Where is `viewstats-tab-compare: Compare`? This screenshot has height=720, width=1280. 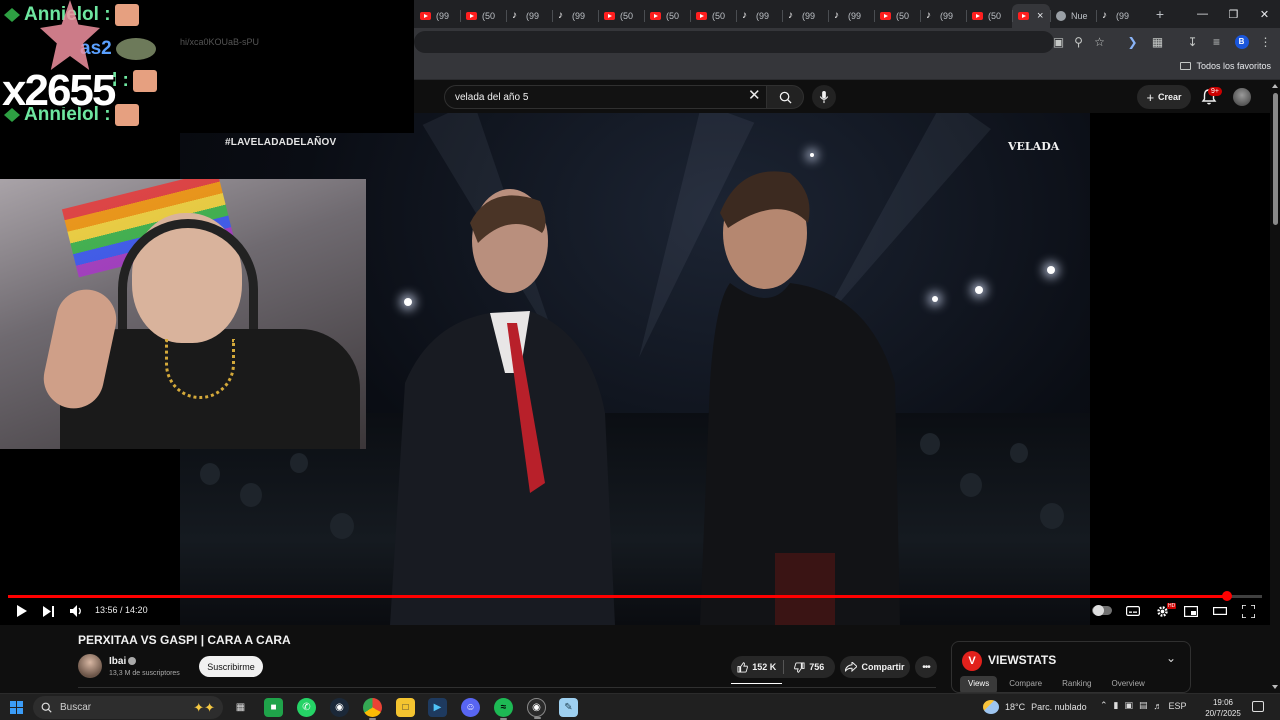
viewstats-tab-compare: Compare is located at coordinates (1025, 684).